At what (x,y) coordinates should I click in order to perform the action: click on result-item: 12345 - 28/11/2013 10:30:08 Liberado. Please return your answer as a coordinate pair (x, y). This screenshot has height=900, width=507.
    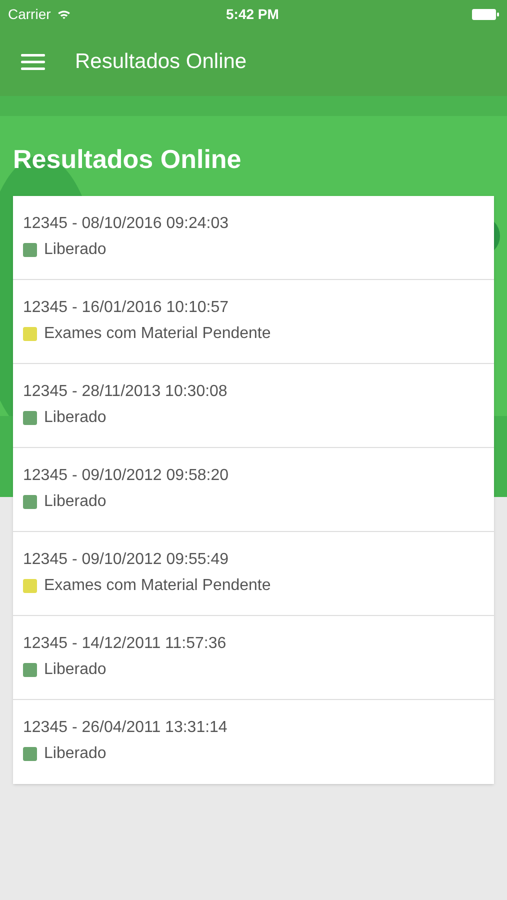
    Looking at the image, I should click on (253, 406).